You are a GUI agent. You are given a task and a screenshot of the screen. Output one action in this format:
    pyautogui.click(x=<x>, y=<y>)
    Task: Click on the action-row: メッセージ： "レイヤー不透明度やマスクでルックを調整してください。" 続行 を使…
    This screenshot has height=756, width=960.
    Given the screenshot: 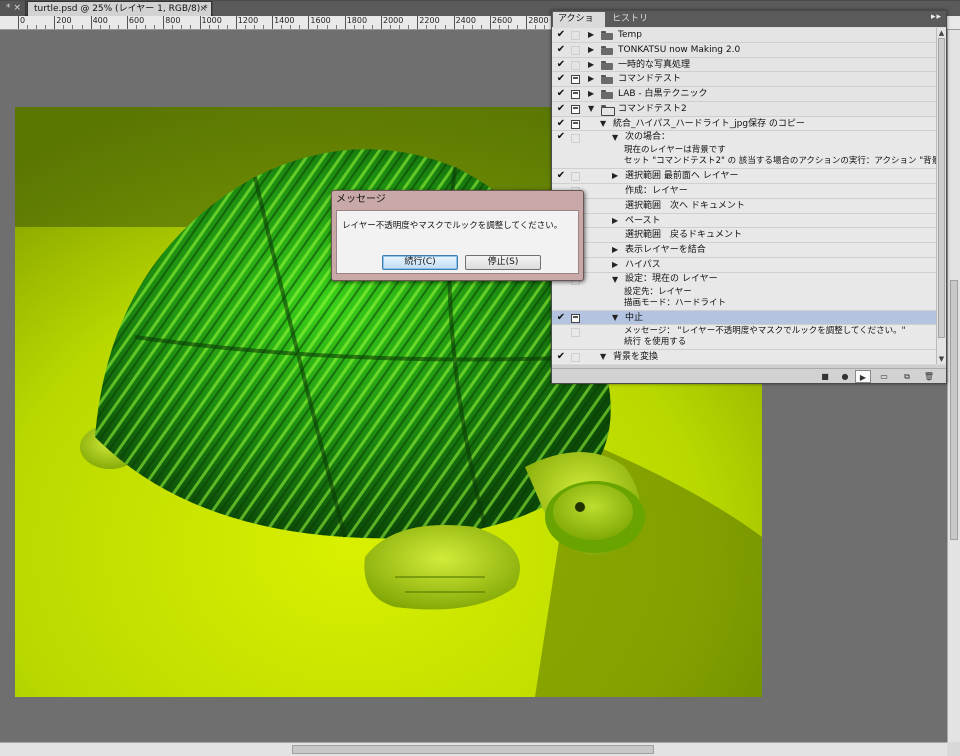 What is the action you would take?
    pyautogui.click(x=744, y=338)
    